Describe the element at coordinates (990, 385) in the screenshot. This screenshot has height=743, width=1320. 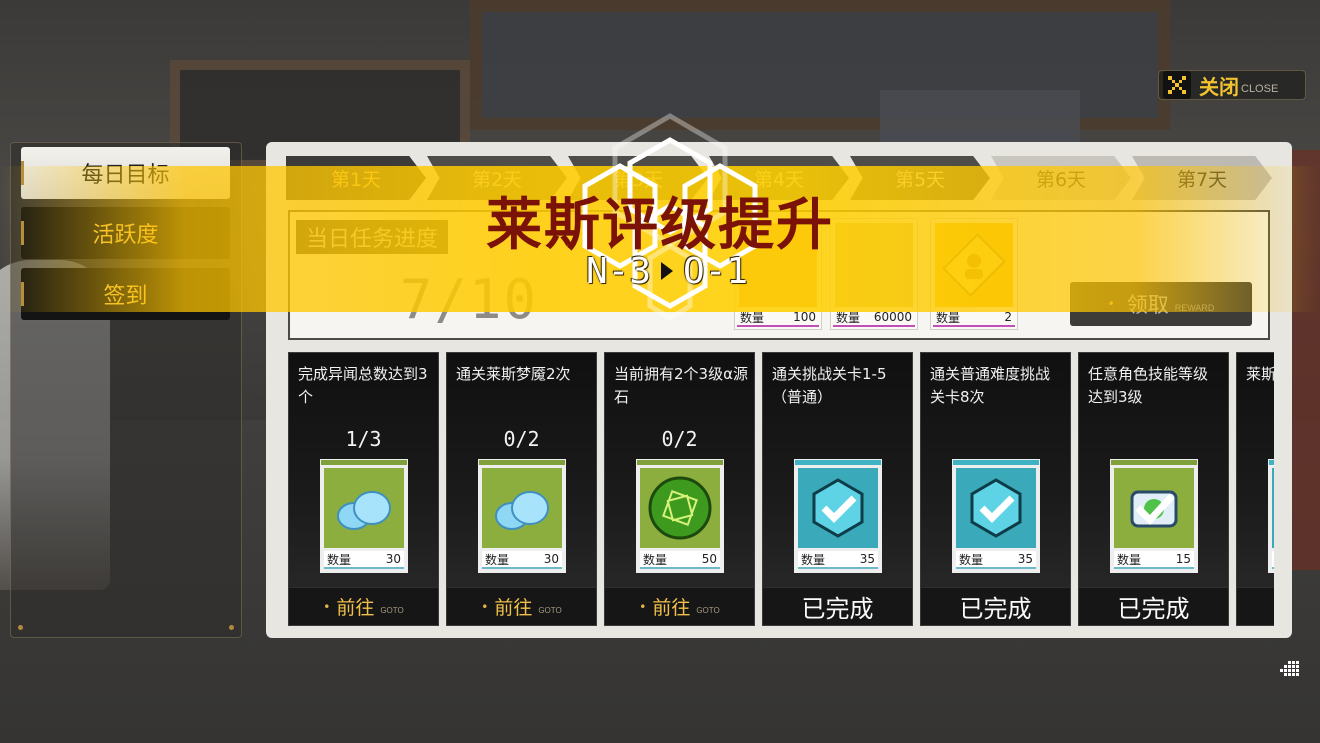
I see `task-description: 通关普通难度挑战关卡8次` at that location.